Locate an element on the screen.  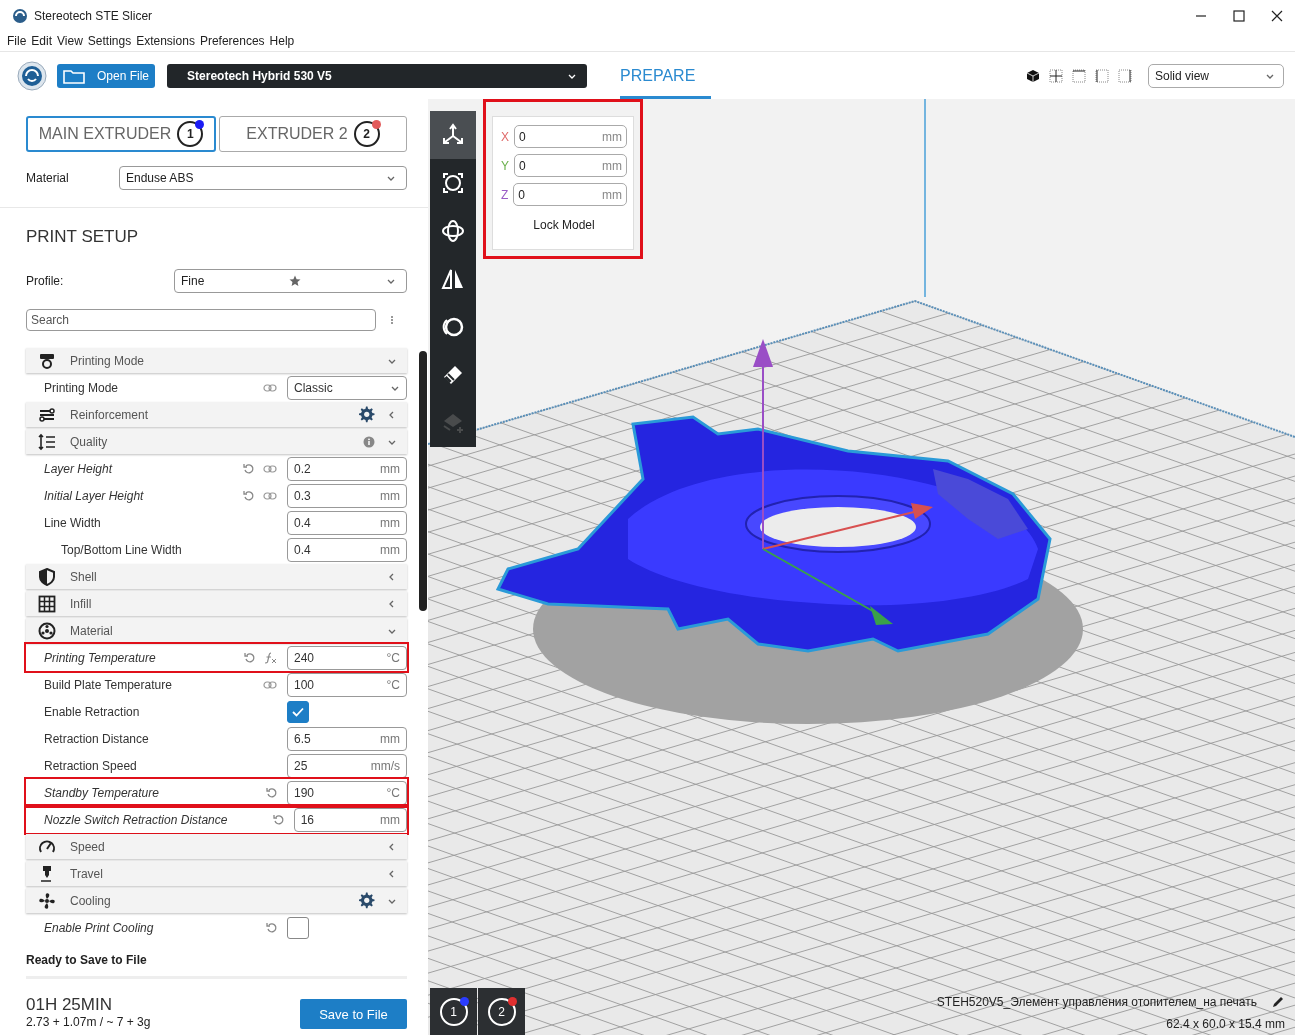
checkmark-icon is located at coordinates (298, 711).